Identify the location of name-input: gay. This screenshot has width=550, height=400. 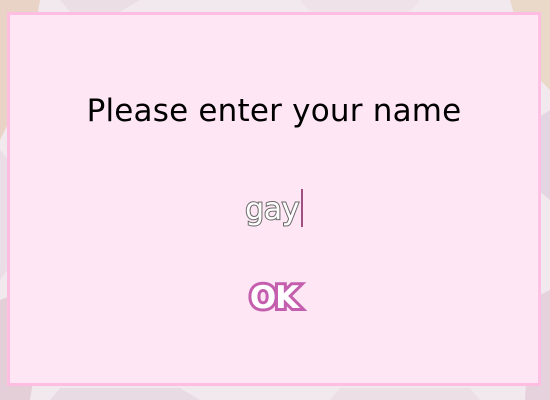
(274, 210).